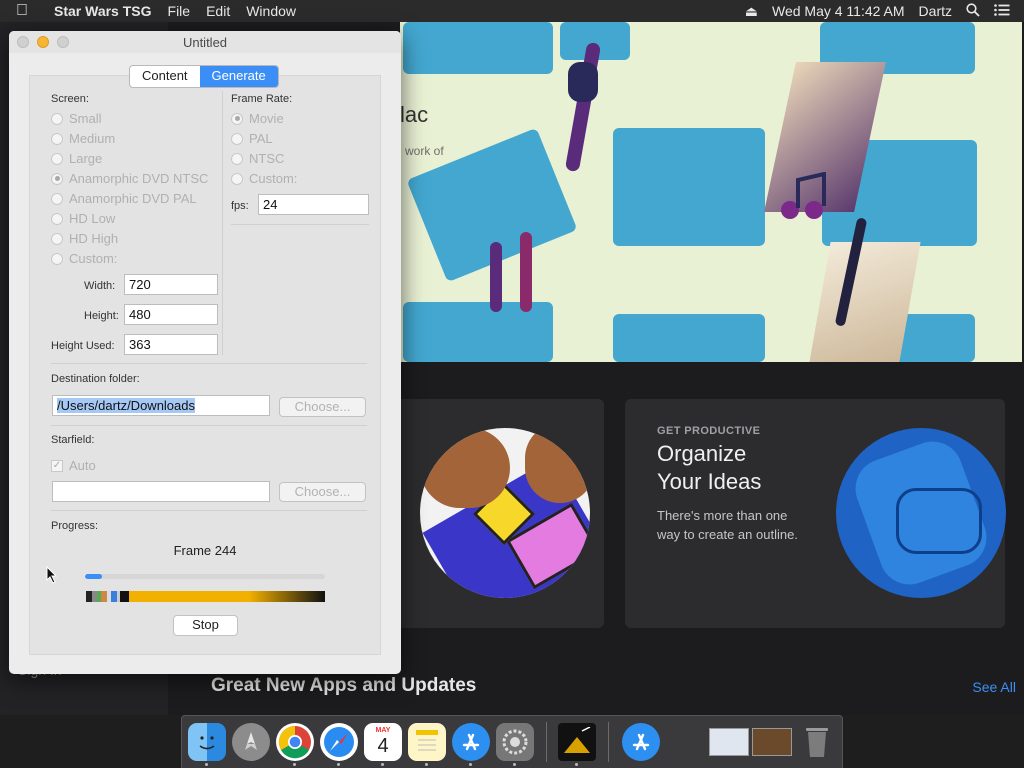 The height and width of the screenshot is (768, 1024). I want to click on starfield-path-field, so click(161, 491).